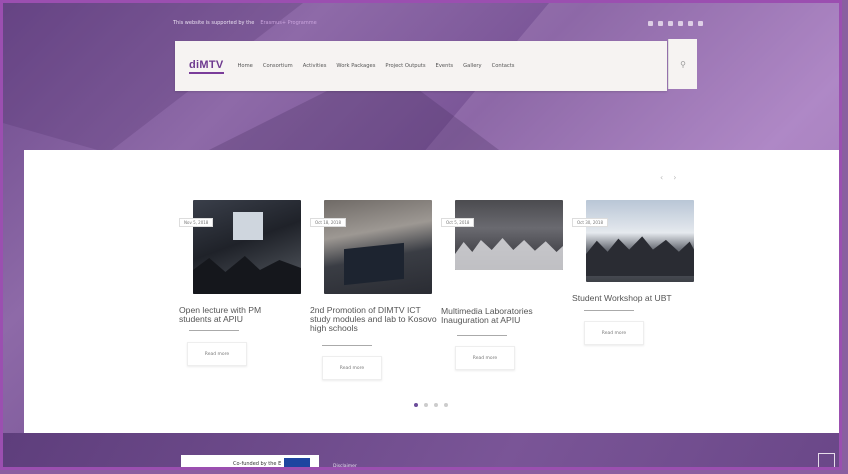  Describe the element at coordinates (661, 177) in the screenshot. I see `prev-arrow-icon: ‹` at that location.